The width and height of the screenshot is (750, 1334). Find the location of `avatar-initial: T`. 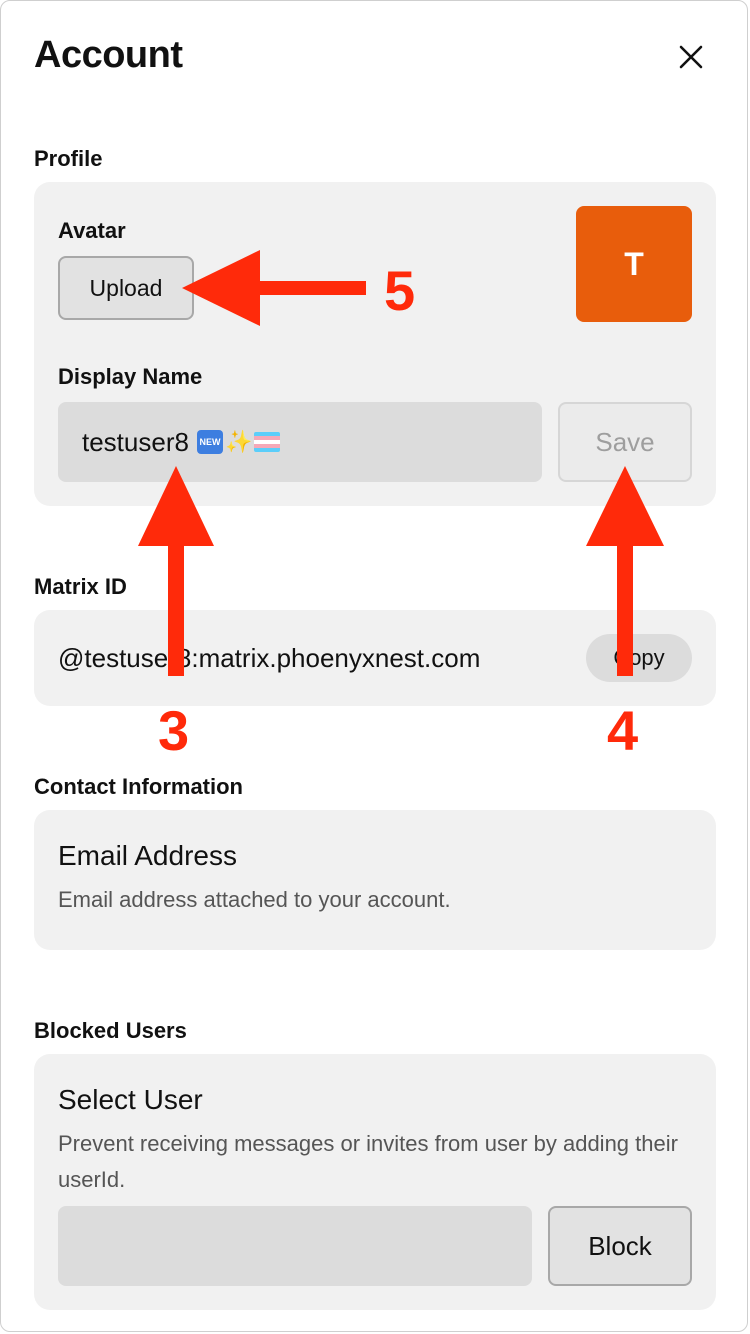

avatar-initial: T is located at coordinates (634, 263).